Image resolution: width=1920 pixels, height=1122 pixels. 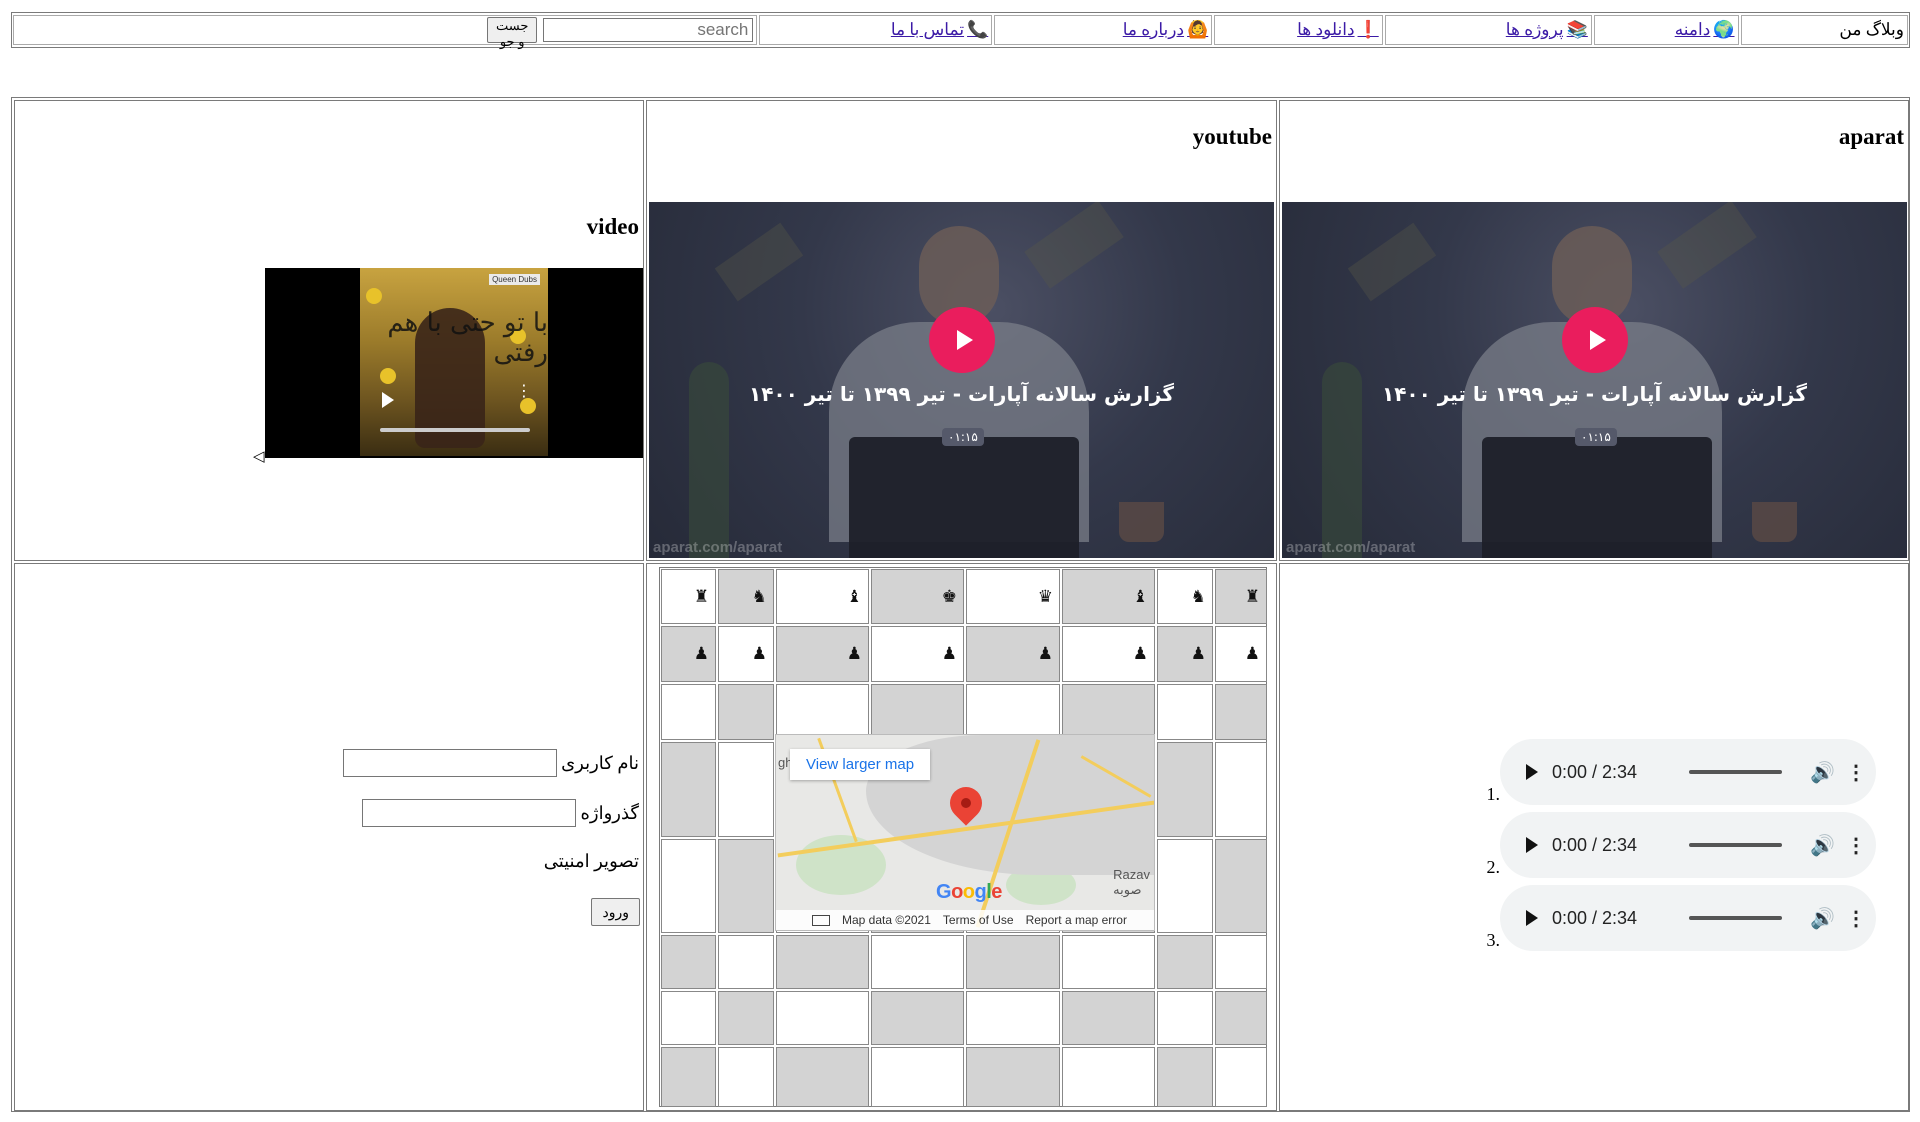 I want to click on nav-link-downloads: ❗ دانلود ها, so click(x=1338, y=30).